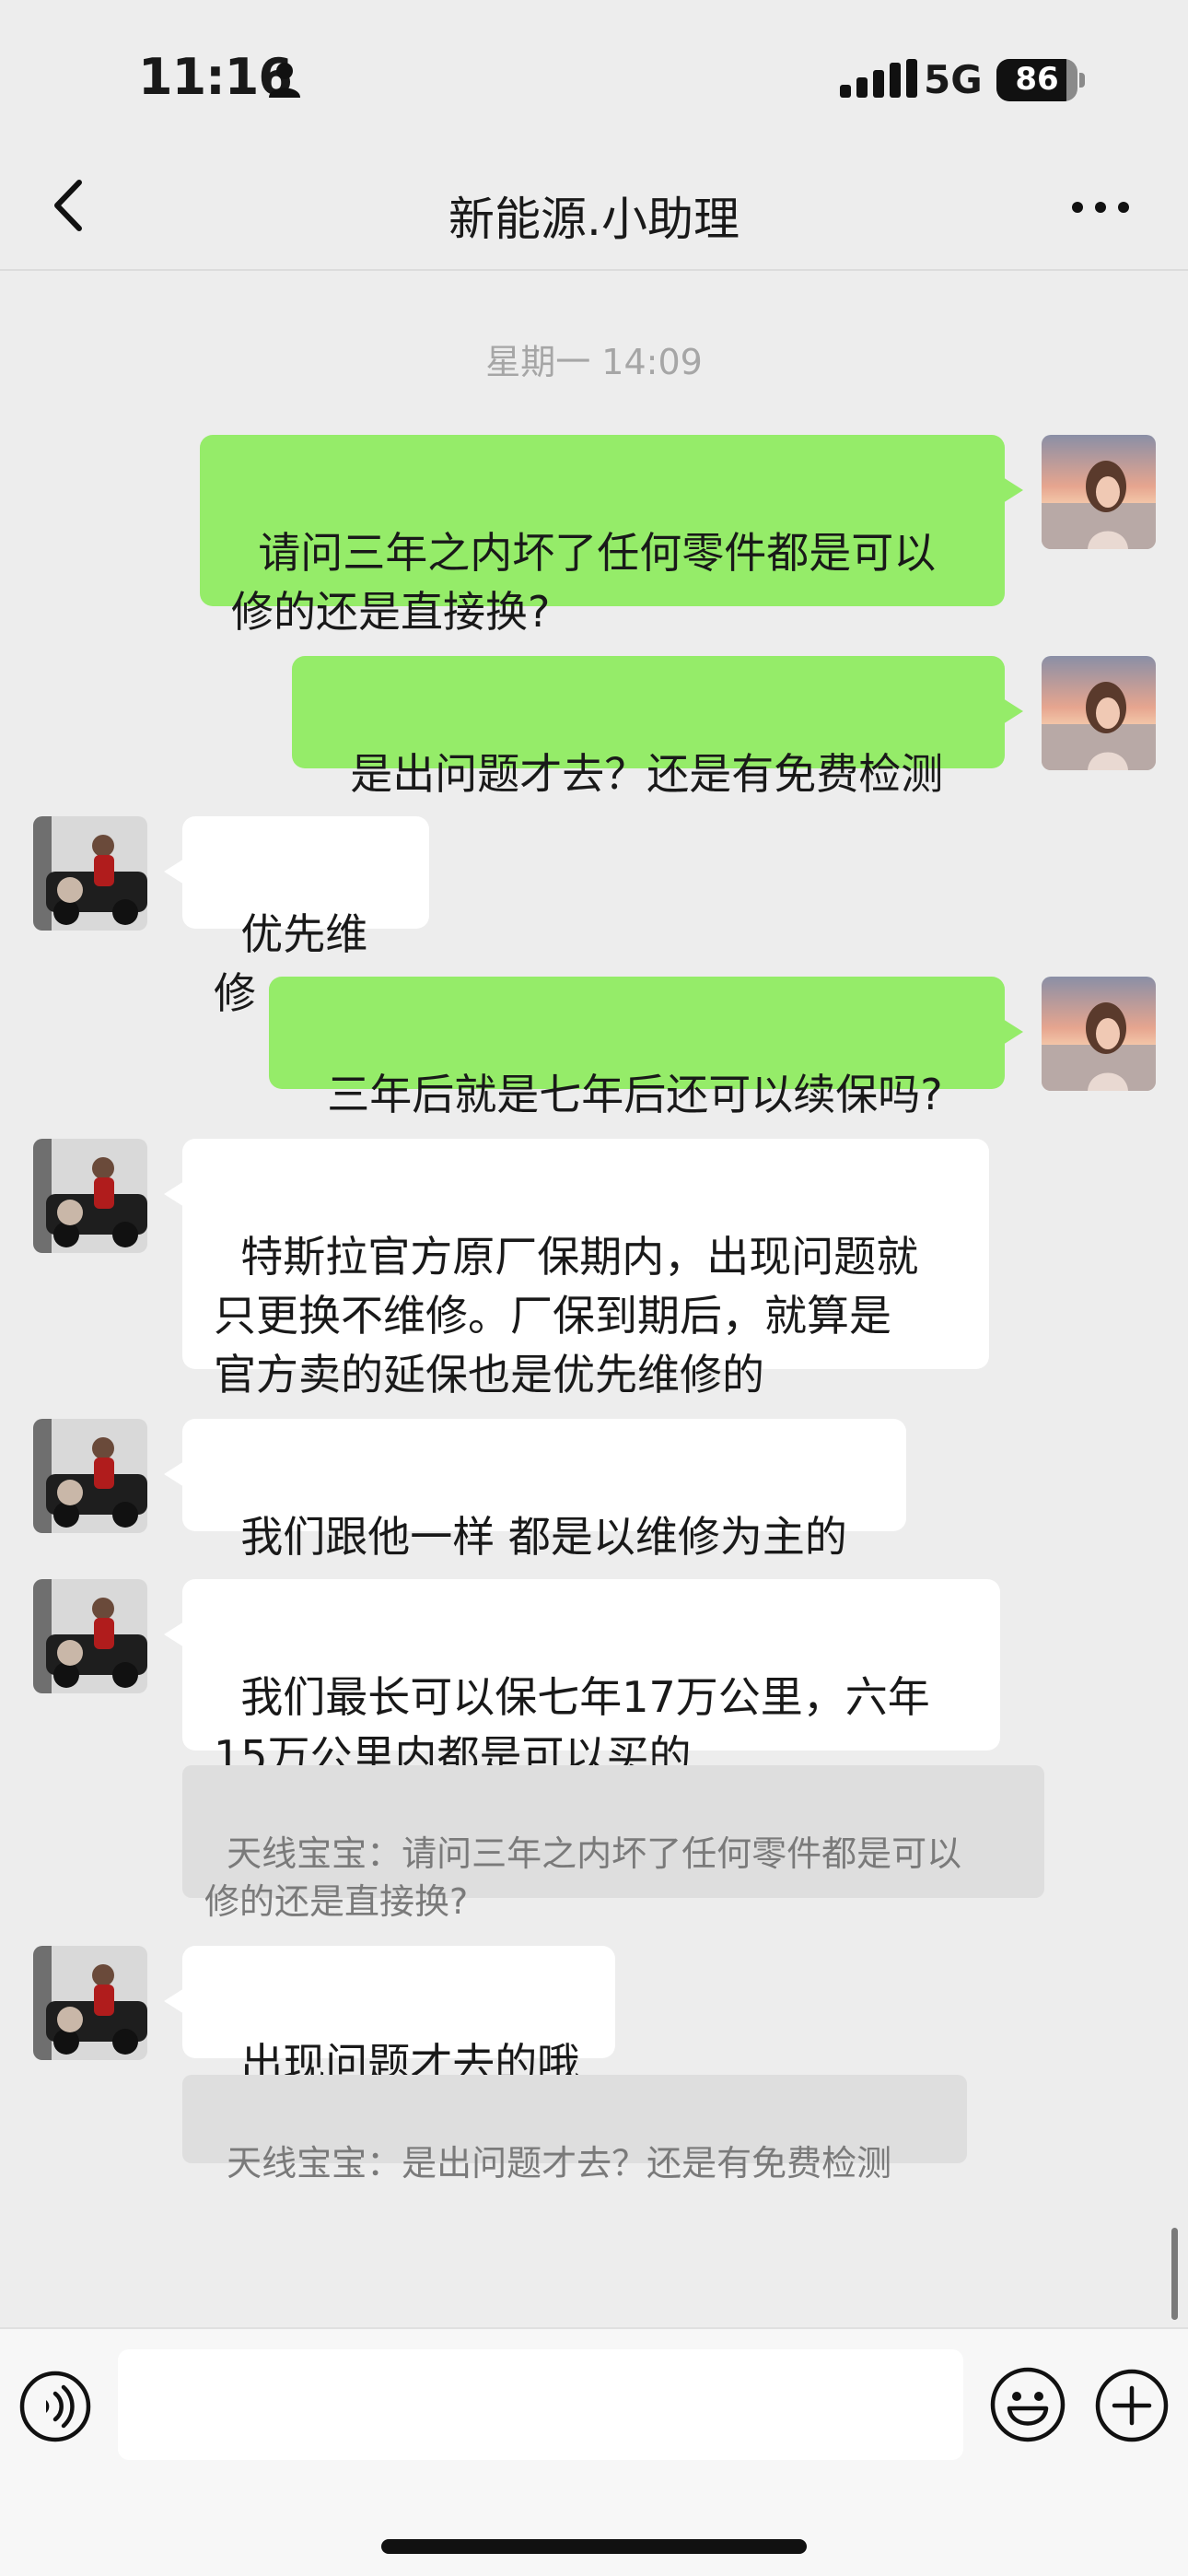 Image resolution: width=1188 pixels, height=2576 pixels. Describe the element at coordinates (635, 1094) in the screenshot. I see `message-text: 三年后就是七年后还可以续保吗?` at that location.